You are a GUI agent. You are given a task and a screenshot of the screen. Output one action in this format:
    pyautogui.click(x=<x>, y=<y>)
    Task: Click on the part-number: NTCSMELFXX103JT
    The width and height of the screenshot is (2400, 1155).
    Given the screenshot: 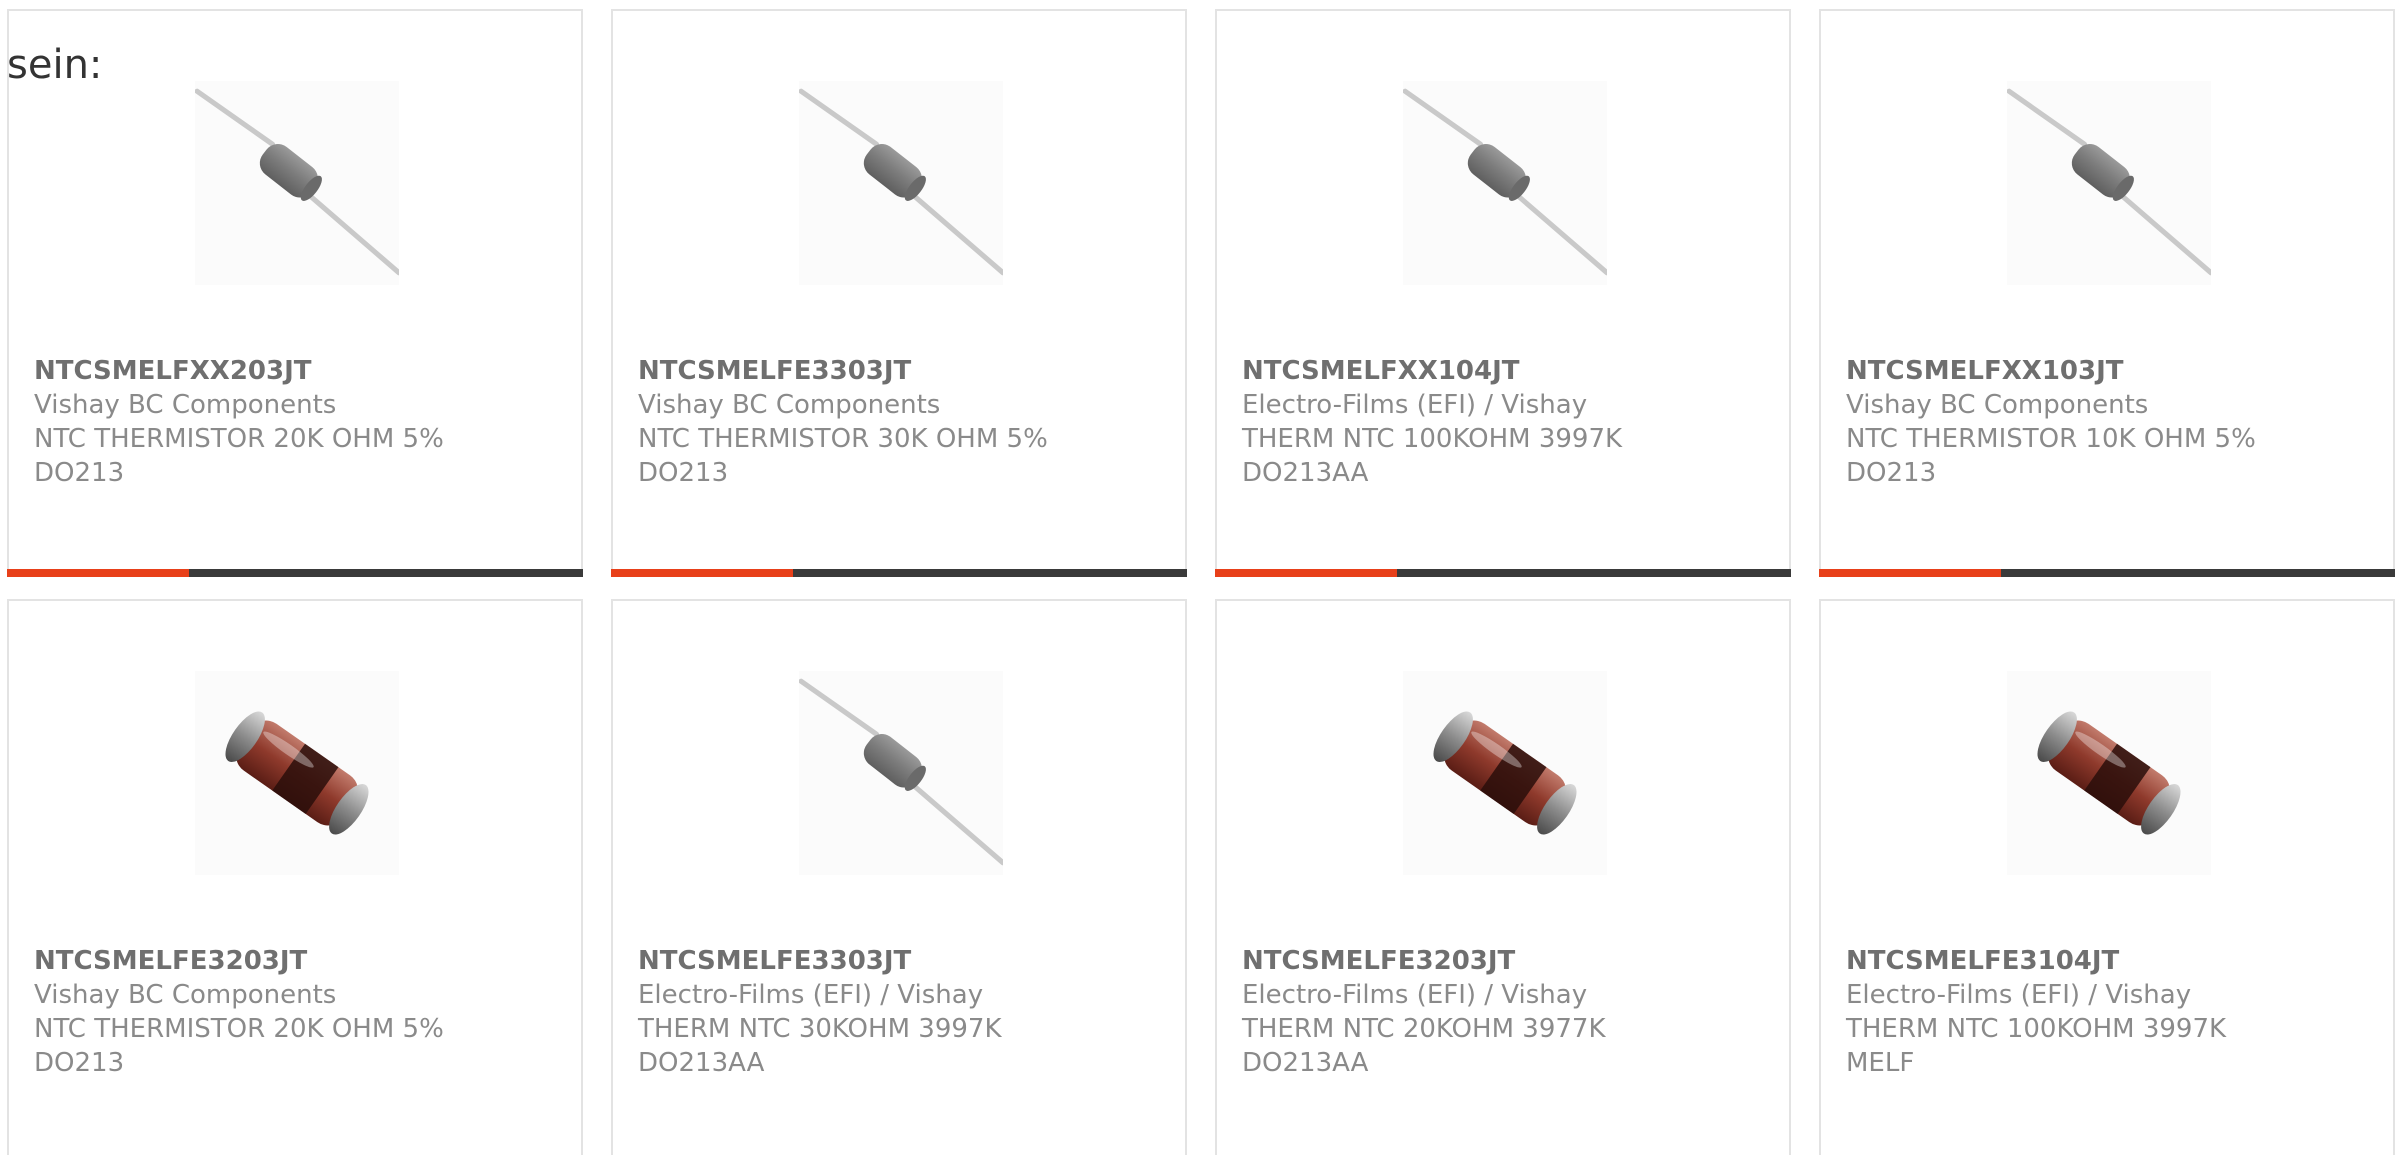 What is the action you would take?
    pyautogui.click(x=1985, y=371)
    